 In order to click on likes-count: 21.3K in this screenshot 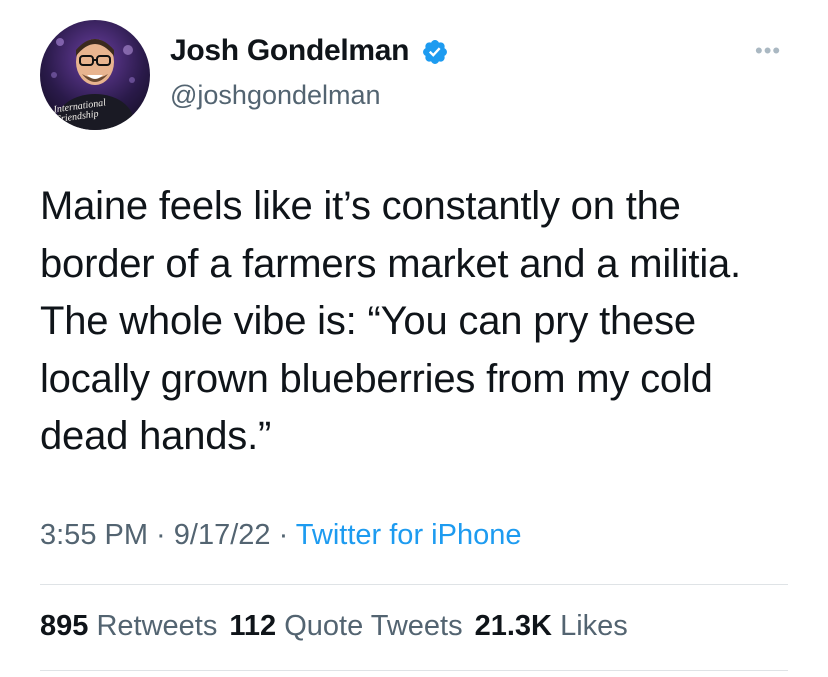, I will do `click(513, 626)`.